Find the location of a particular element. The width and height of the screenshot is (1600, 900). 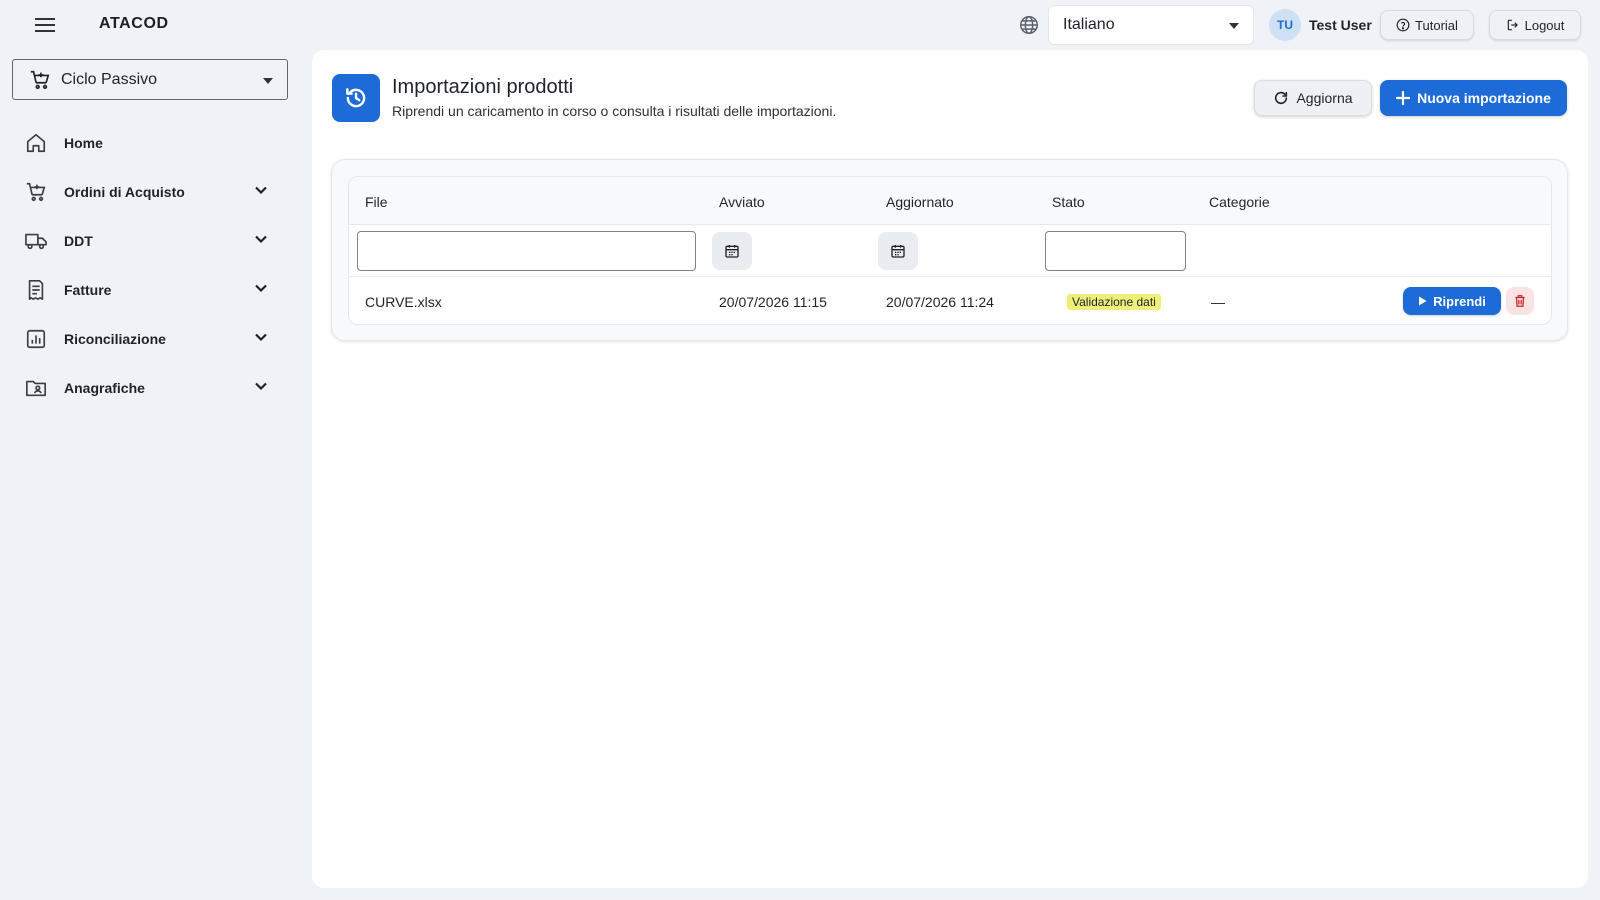

sidebar-item-label: Riconciliazione is located at coordinates (115, 338).